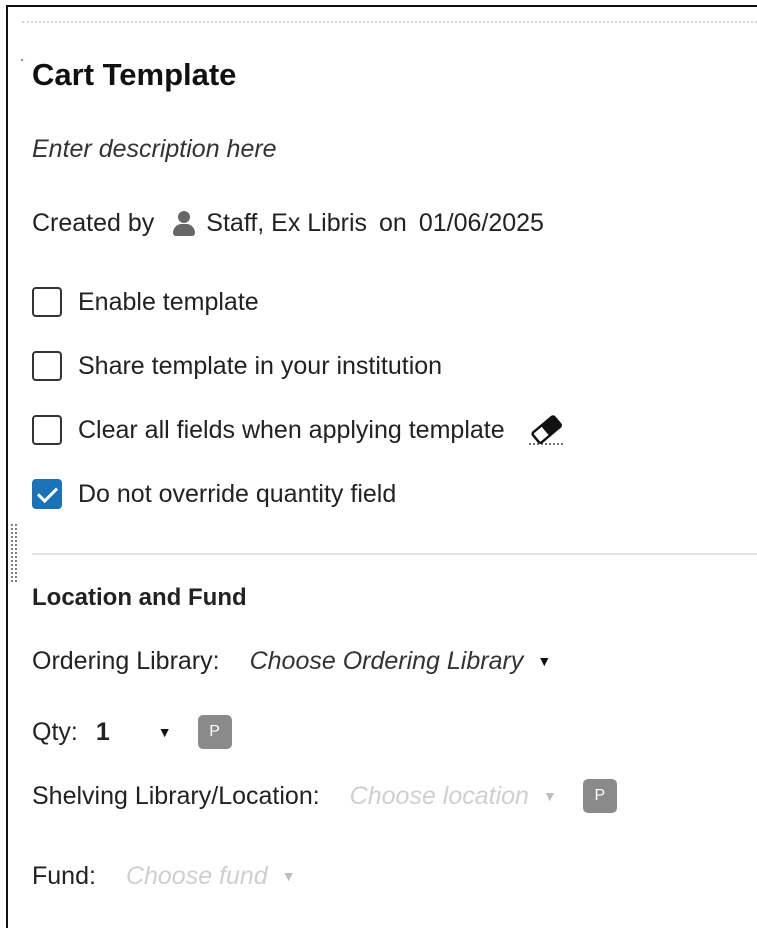 The width and height of the screenshot is (757, 928). What do you see at coordinates (260, 365) in the screenshot?
I see `share-template-label: Share template in your institution` at bounding box center [260, 365].